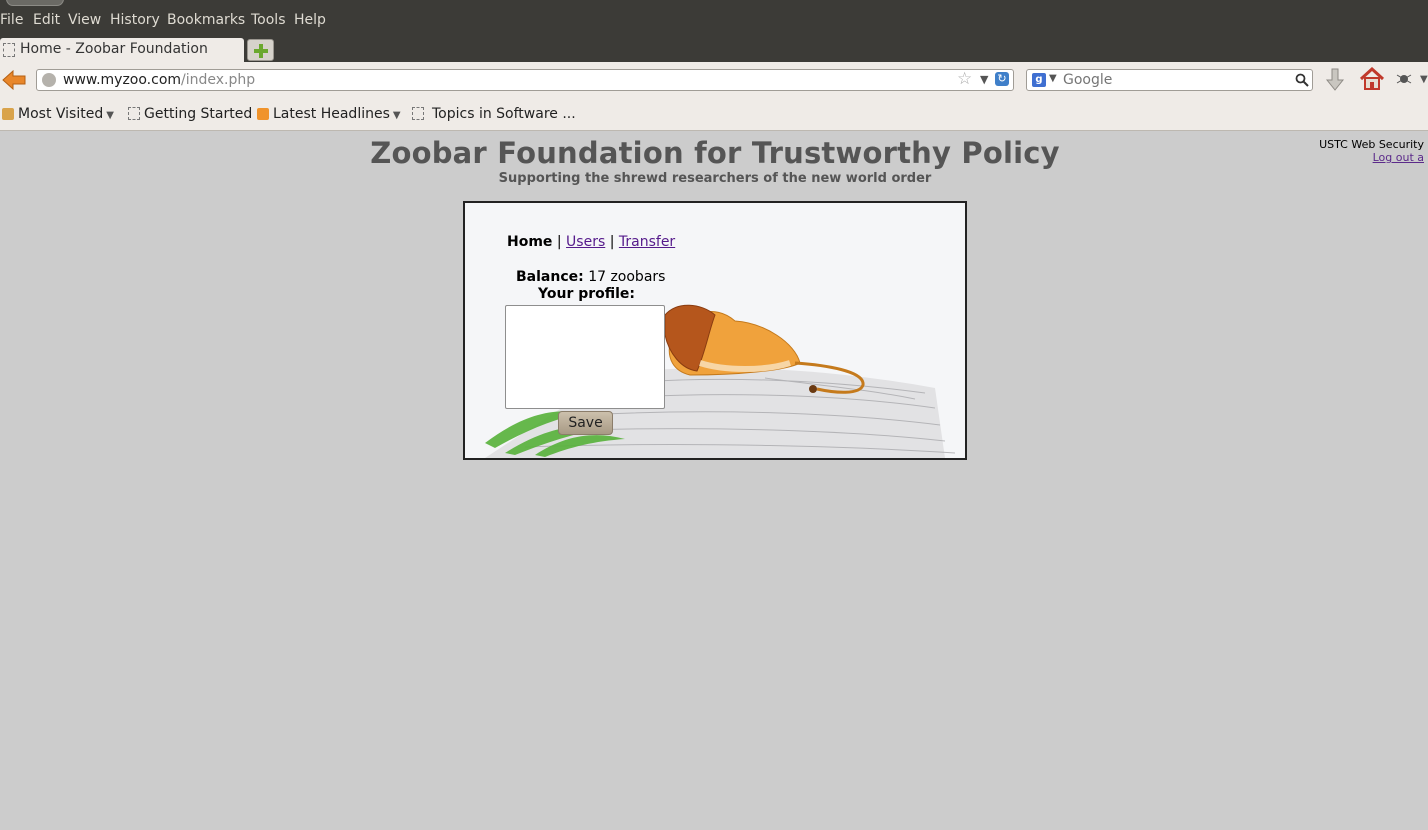 Image resolution: width=1428 pixels, height=830 pixels. What do you see at coordinates (1335, 80) in the screenshot?
I see `download-icon` at bounding box center [1335, 80].